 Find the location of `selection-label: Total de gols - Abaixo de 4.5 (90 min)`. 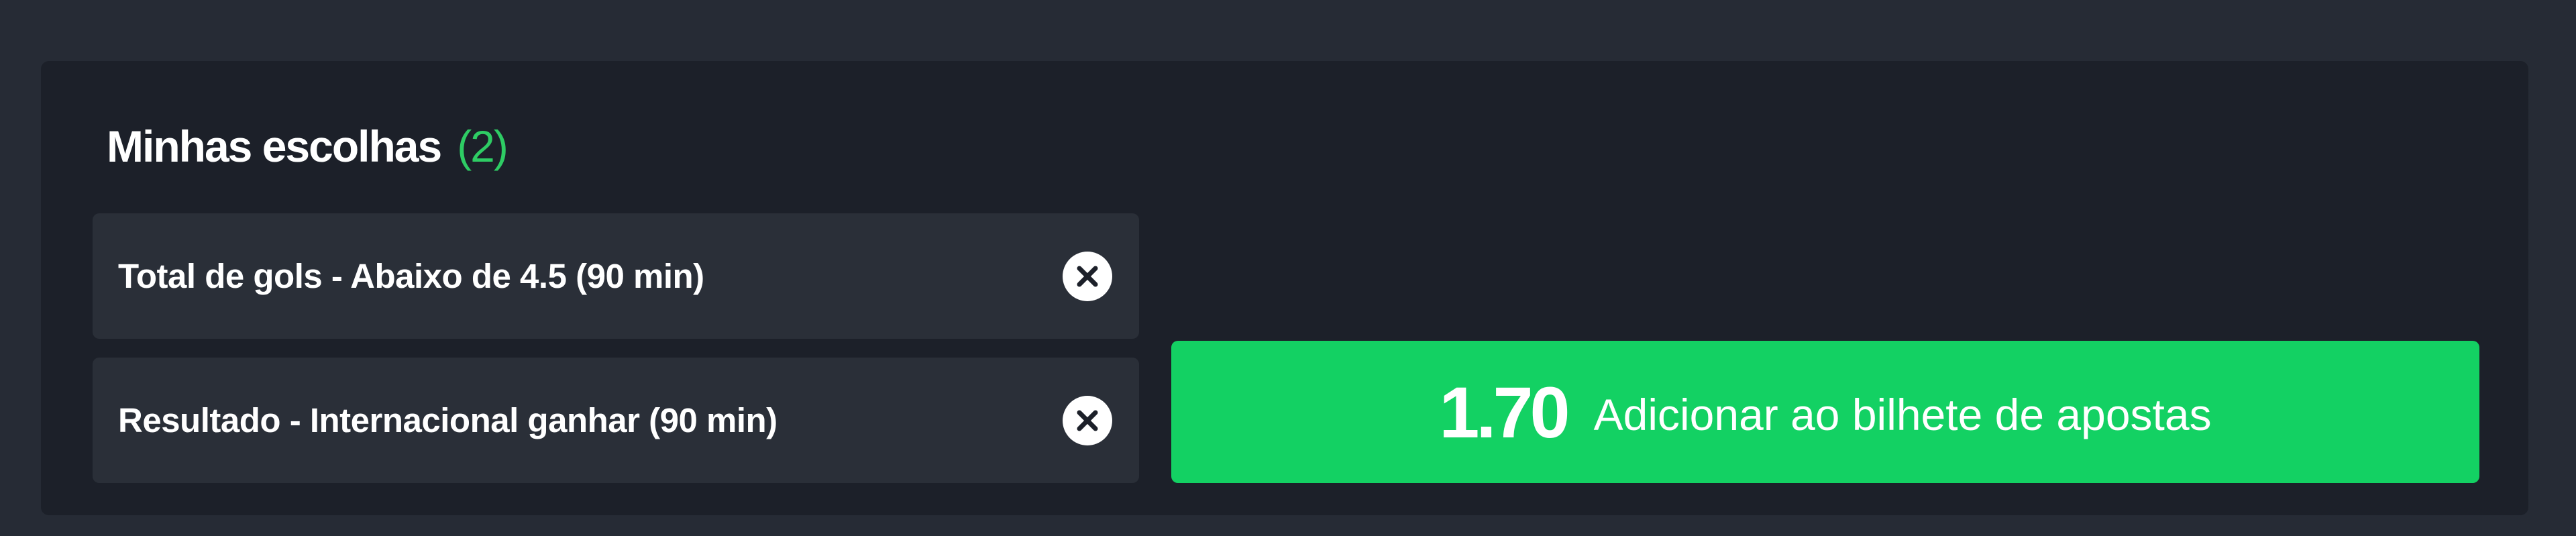

selection-label: Total de gols - Abaixo de 4.5 (90 min) is located at coordinates (411, 276).